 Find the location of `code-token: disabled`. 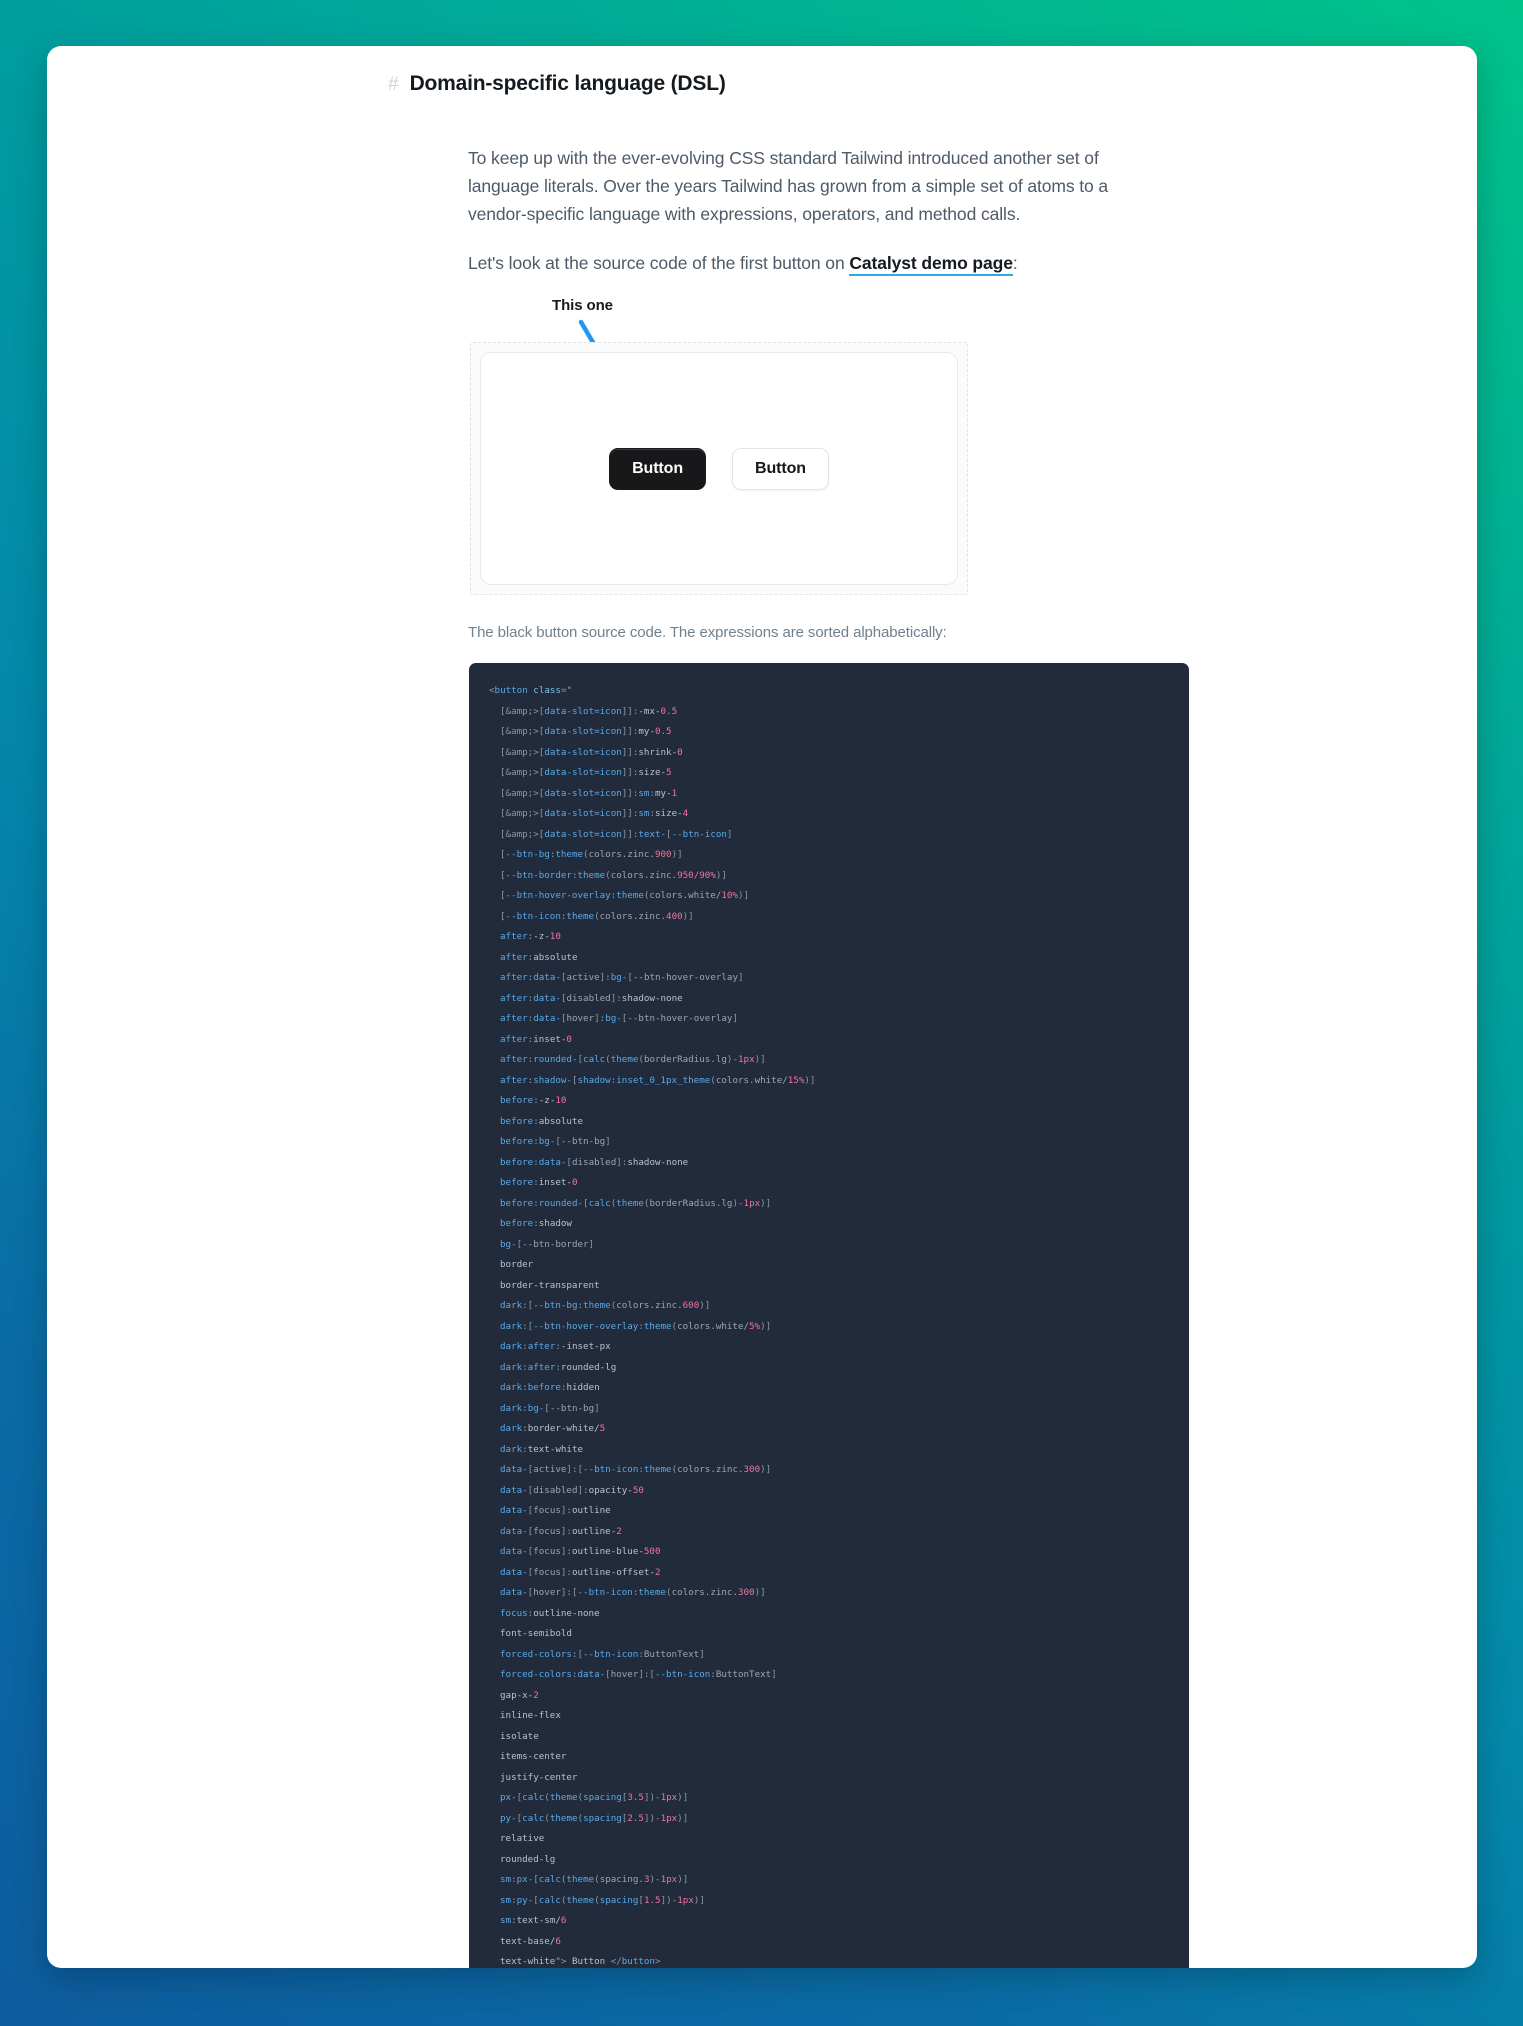

code-token: disabled is located at coordinates (594, 1162).